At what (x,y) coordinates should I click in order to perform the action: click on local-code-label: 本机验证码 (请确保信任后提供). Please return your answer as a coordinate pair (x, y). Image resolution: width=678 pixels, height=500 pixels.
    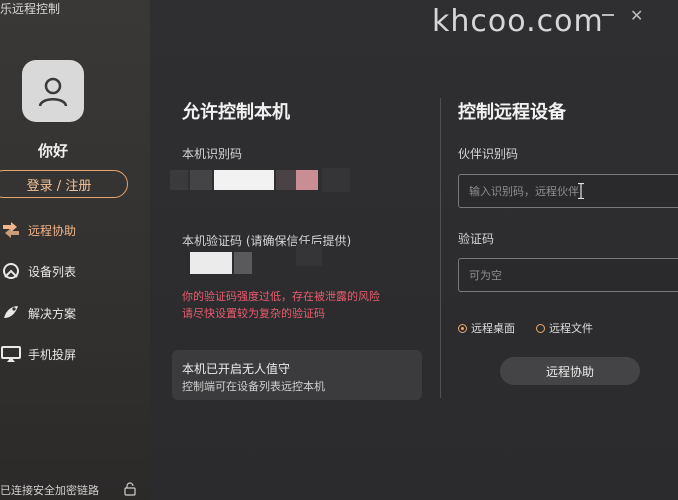
    Looking at the image, I should click on (267, 241).